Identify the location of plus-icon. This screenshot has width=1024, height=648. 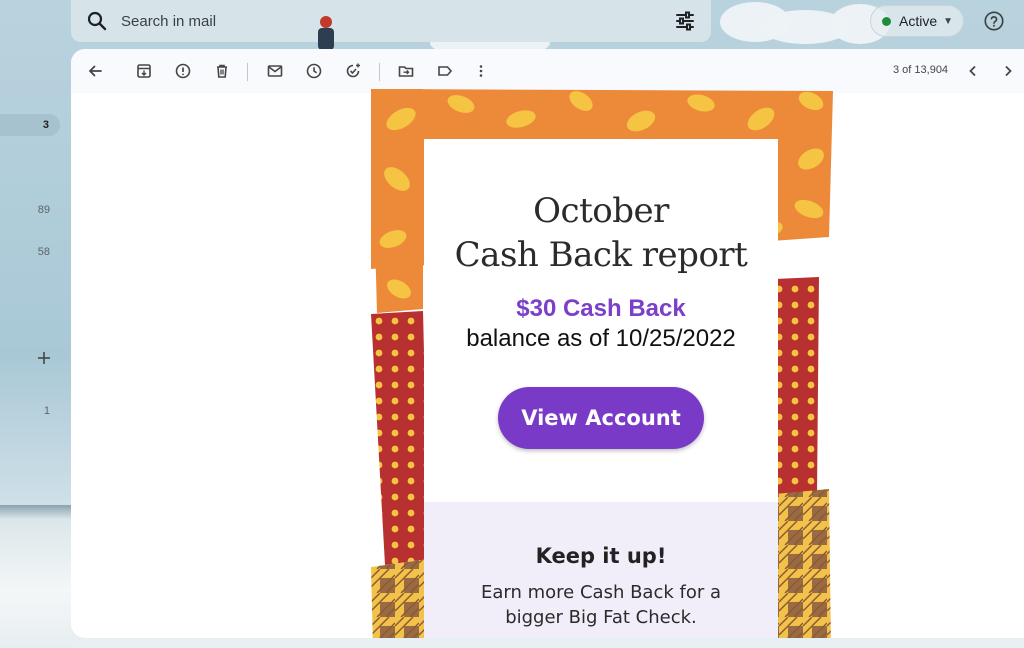
(44, 358).